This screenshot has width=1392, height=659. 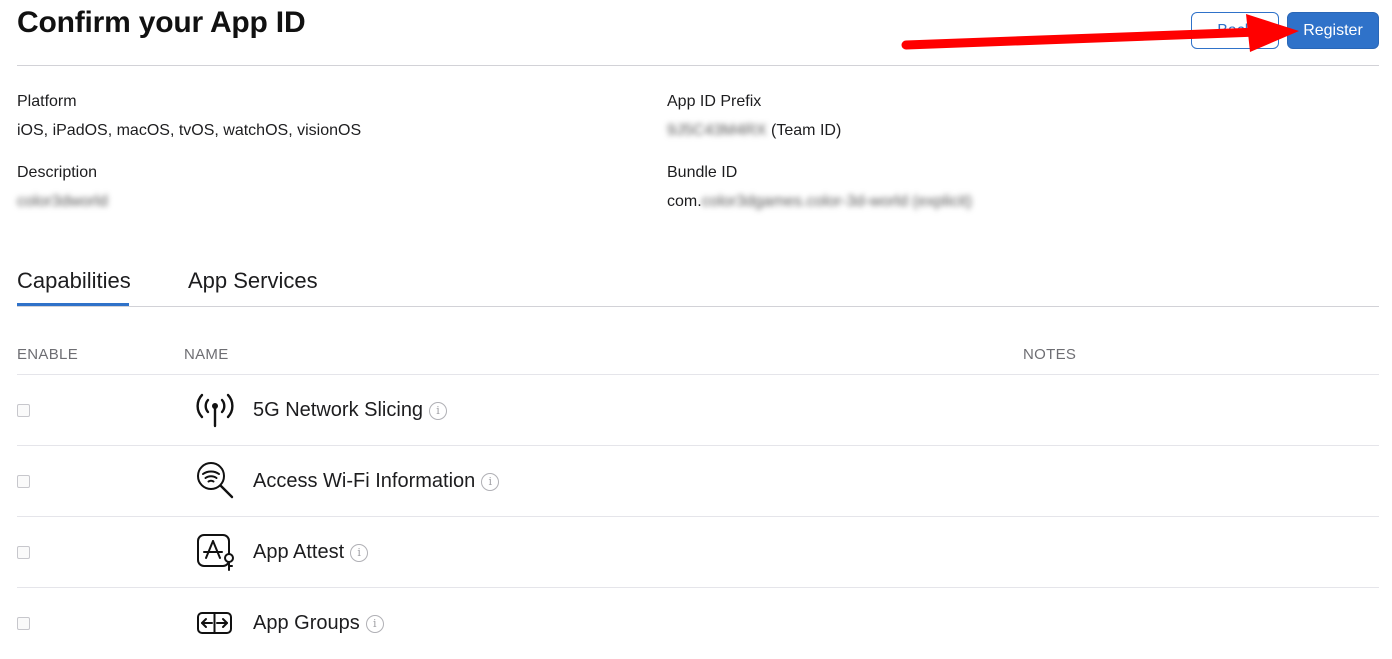 What do you see at coordinates (23, 481) in the screenshot?
I see `enable-checkbox-access-wifi-information` at bounding box center [23, 481].